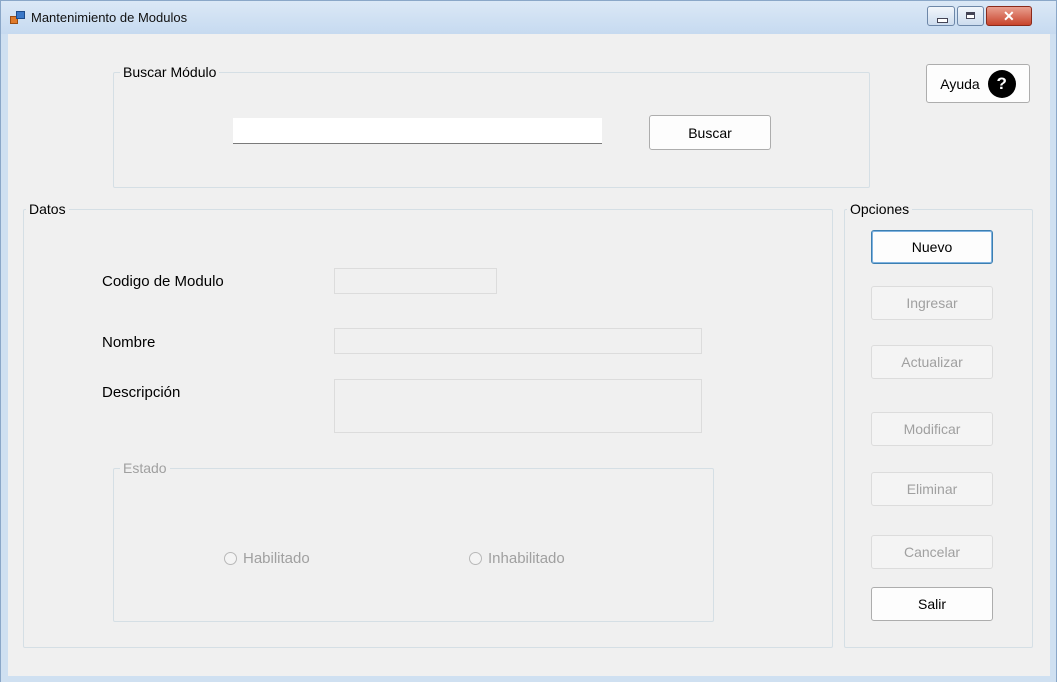 Image resolution: width=1057 pixels, height=682 pixels. I want to click on habilitado-radio: Habilitado, so click(267, 558).